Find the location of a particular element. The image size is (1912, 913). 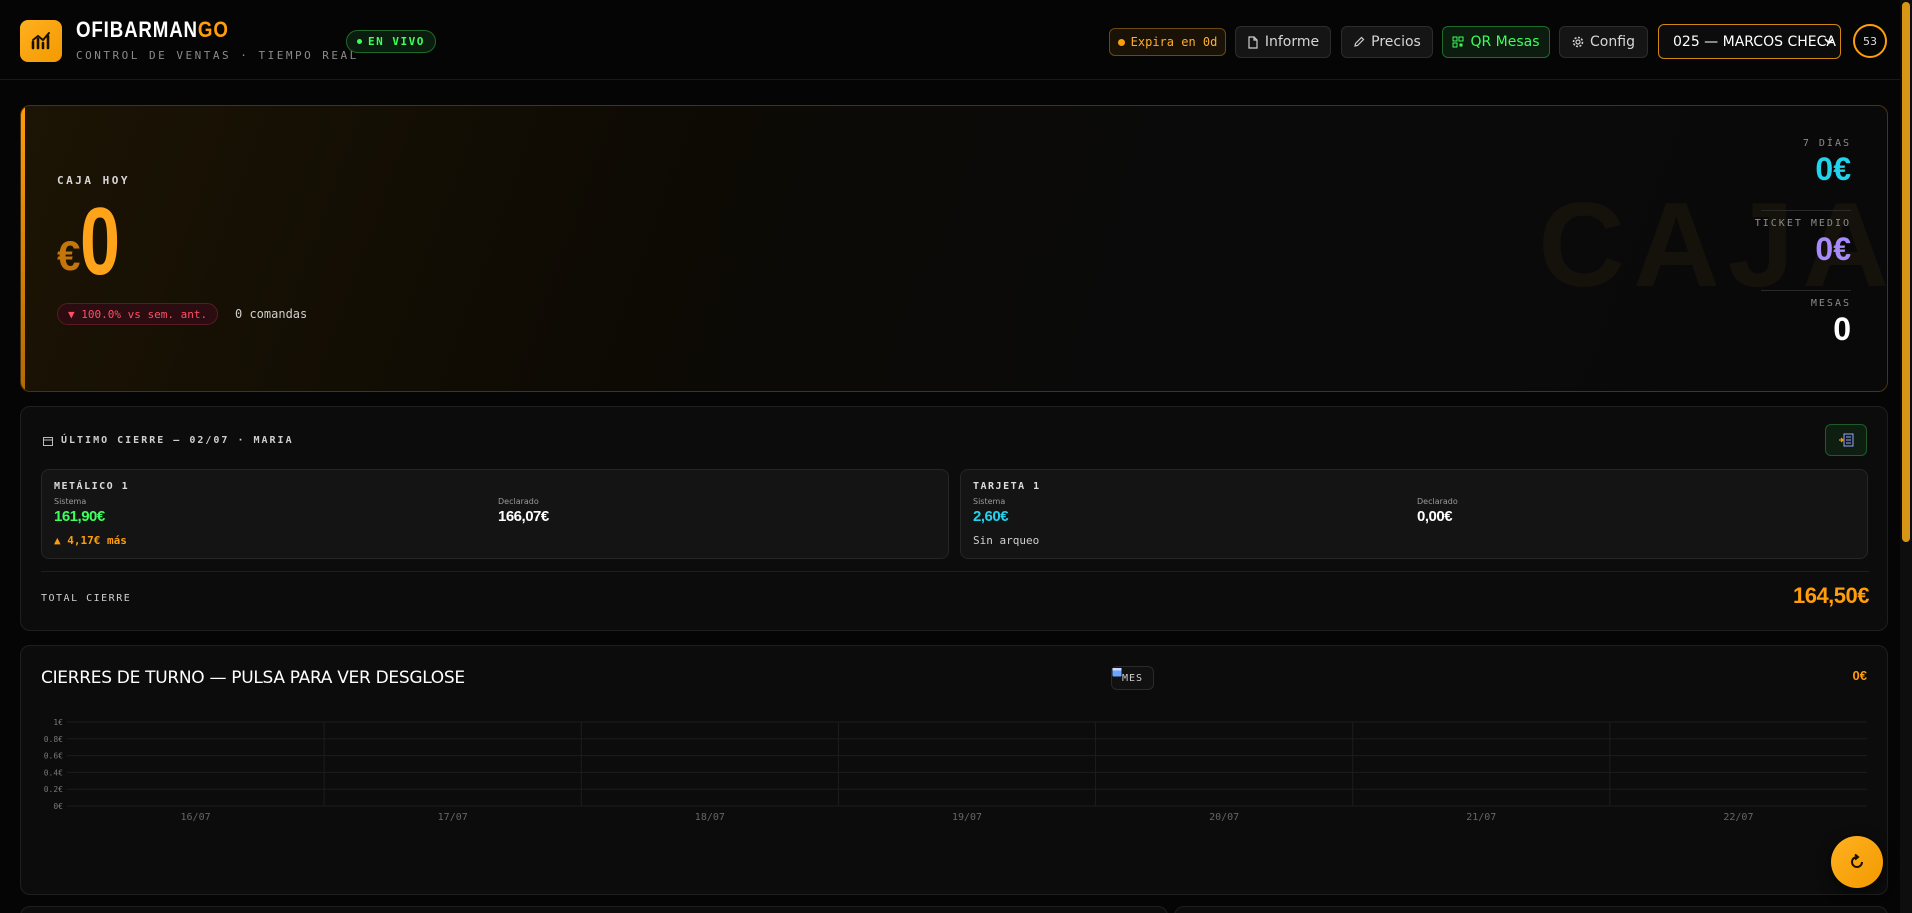

accent-bar is located at coordinates (23, 248).